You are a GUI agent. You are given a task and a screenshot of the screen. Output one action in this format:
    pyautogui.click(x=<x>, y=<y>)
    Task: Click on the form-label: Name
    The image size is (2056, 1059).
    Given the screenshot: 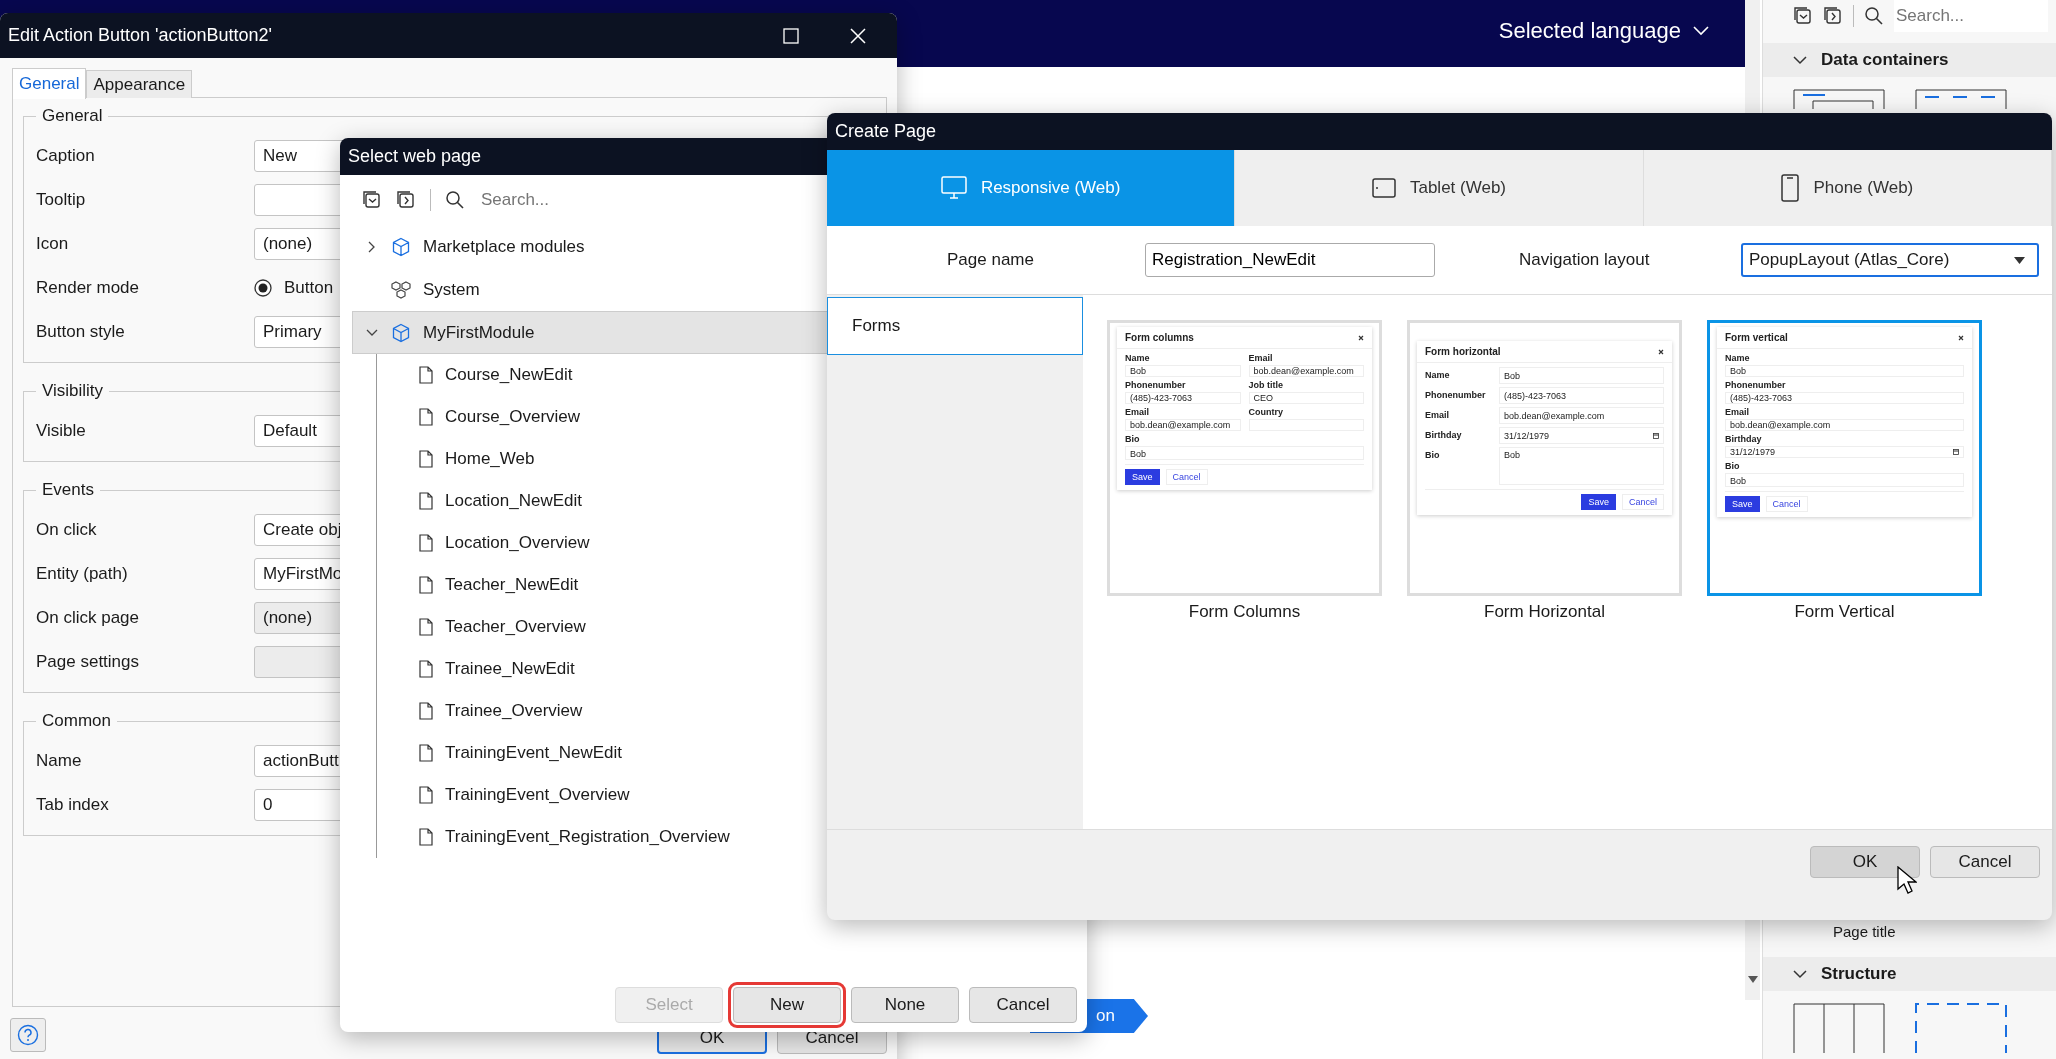 What is the action you would take?
    pyautogui.click(x=1138, y=358)
    